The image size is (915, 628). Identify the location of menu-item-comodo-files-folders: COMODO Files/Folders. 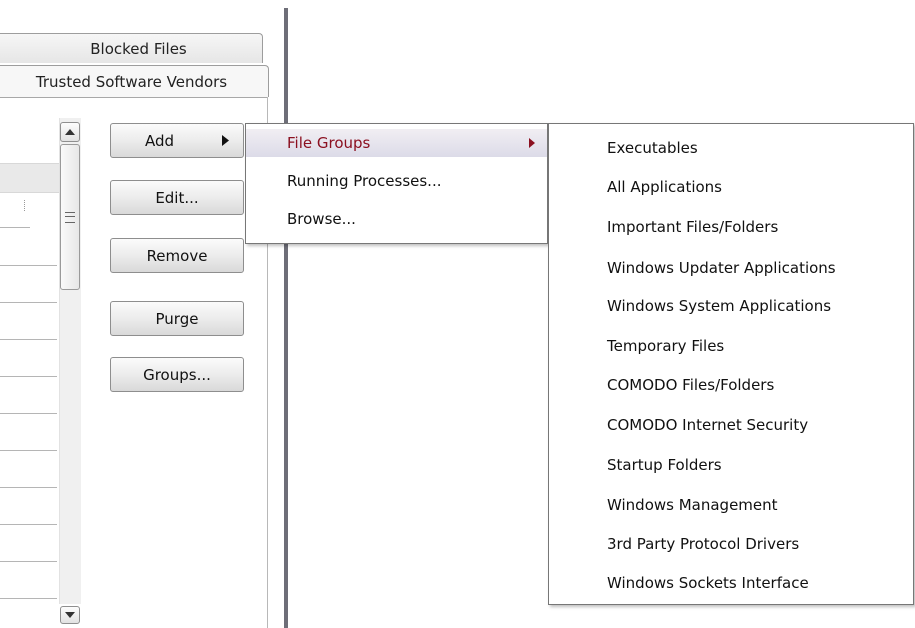
(731, 385).